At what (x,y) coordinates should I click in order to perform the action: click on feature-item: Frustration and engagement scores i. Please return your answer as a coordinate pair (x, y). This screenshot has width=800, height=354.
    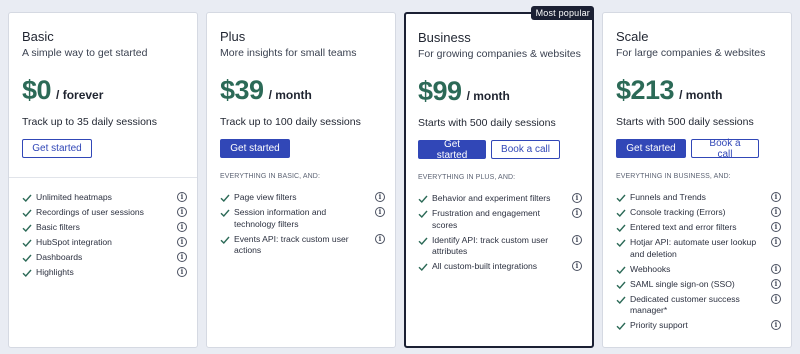
    Looking at the image, I should click on (500, 219).